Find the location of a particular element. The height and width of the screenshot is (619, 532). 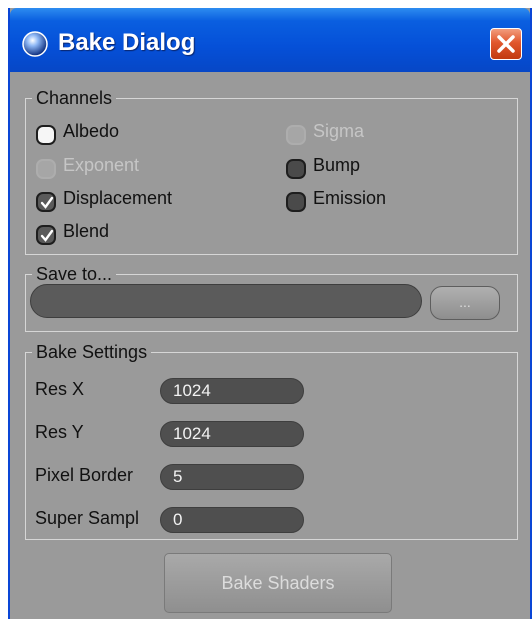

sigma-label: Sigma is located at coordinates (338, 131).